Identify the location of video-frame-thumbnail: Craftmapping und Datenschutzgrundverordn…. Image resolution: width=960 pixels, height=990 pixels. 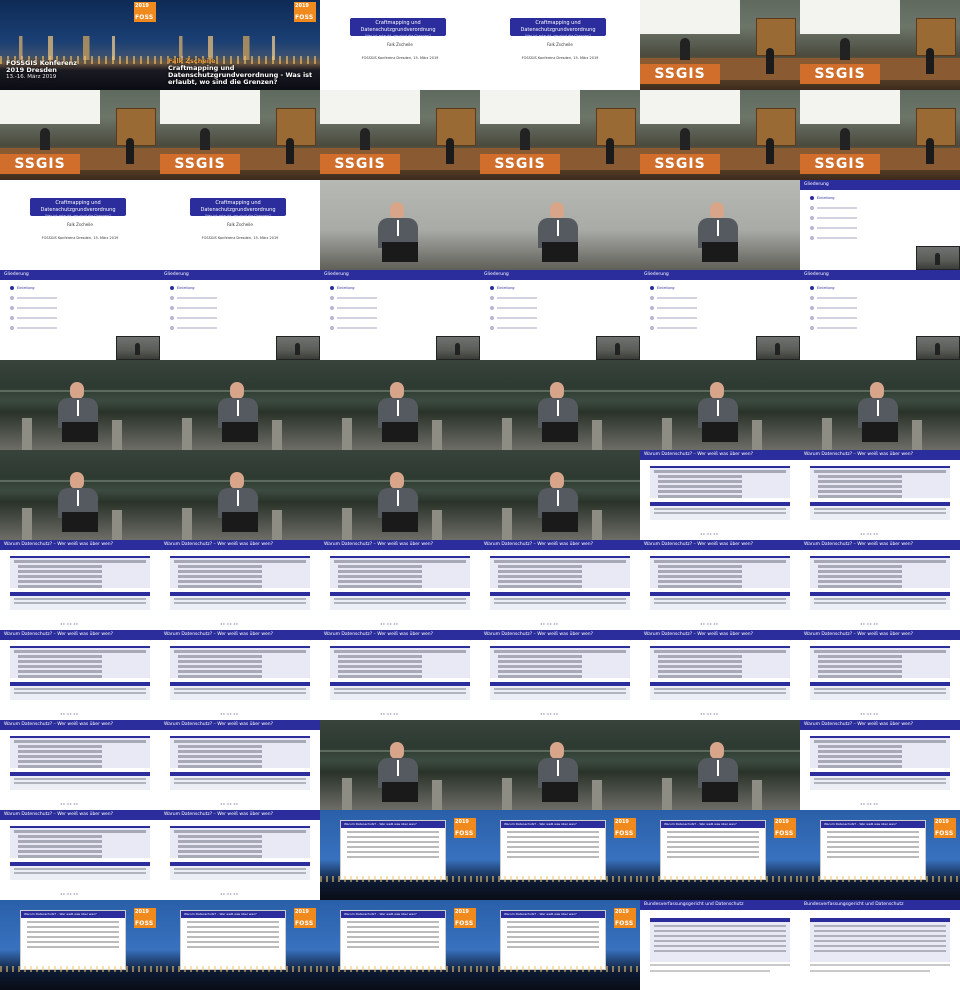
(80, 225).